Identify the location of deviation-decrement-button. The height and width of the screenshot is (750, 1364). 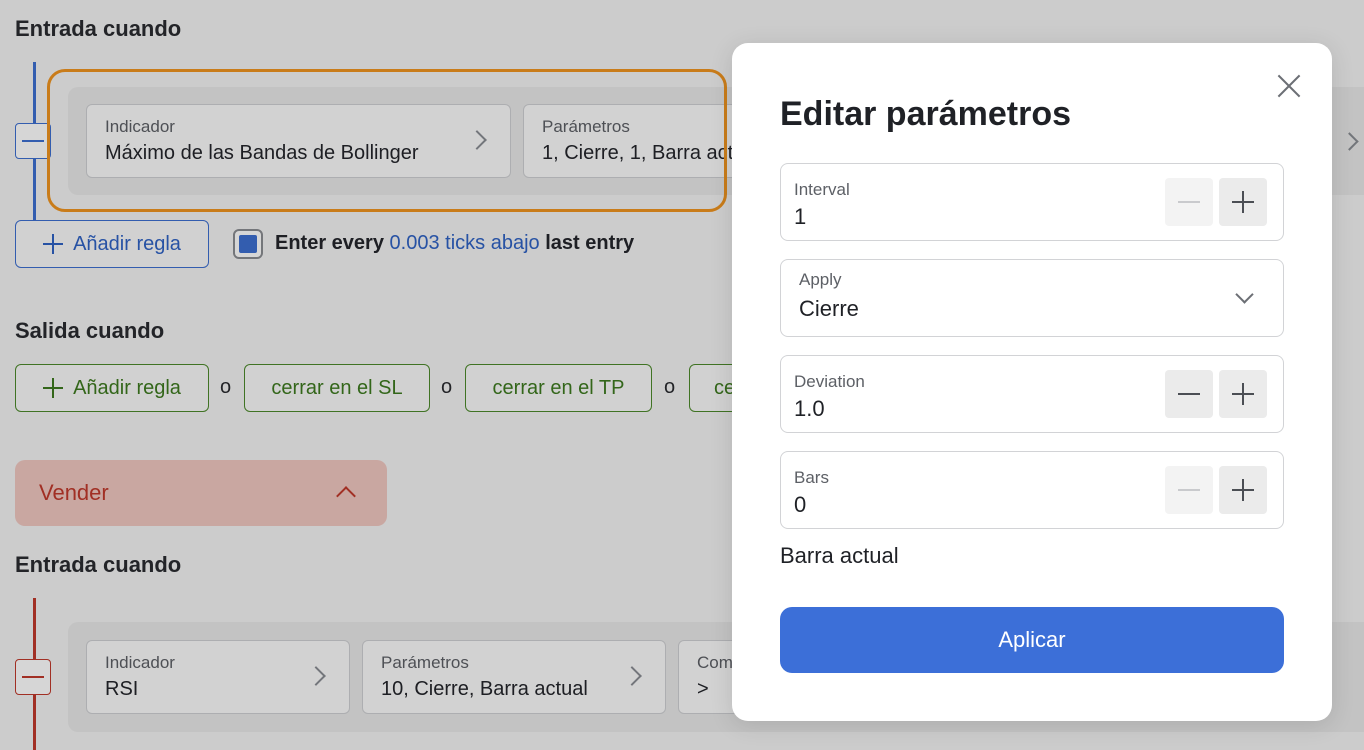
(1189, 394).